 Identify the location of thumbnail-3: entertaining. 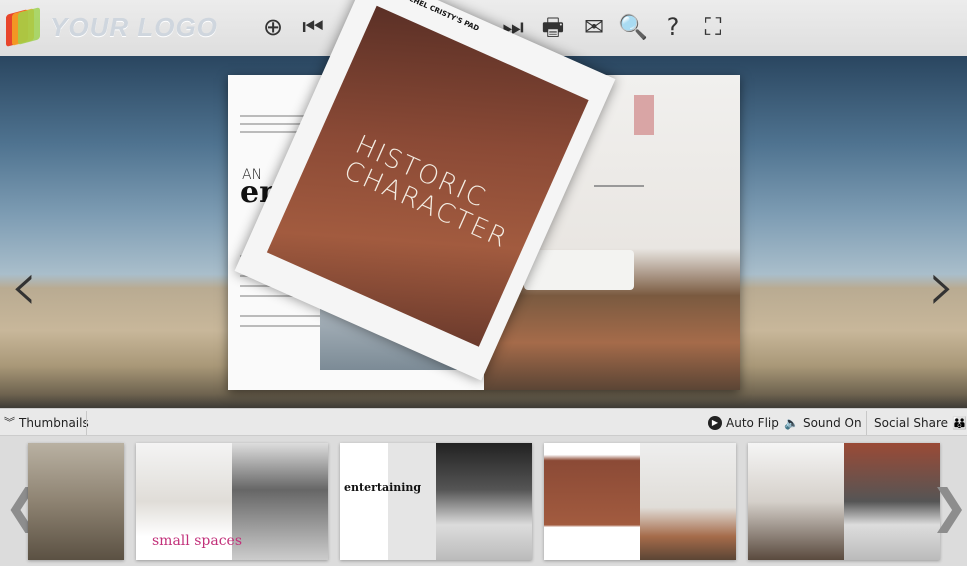
(436, 501).